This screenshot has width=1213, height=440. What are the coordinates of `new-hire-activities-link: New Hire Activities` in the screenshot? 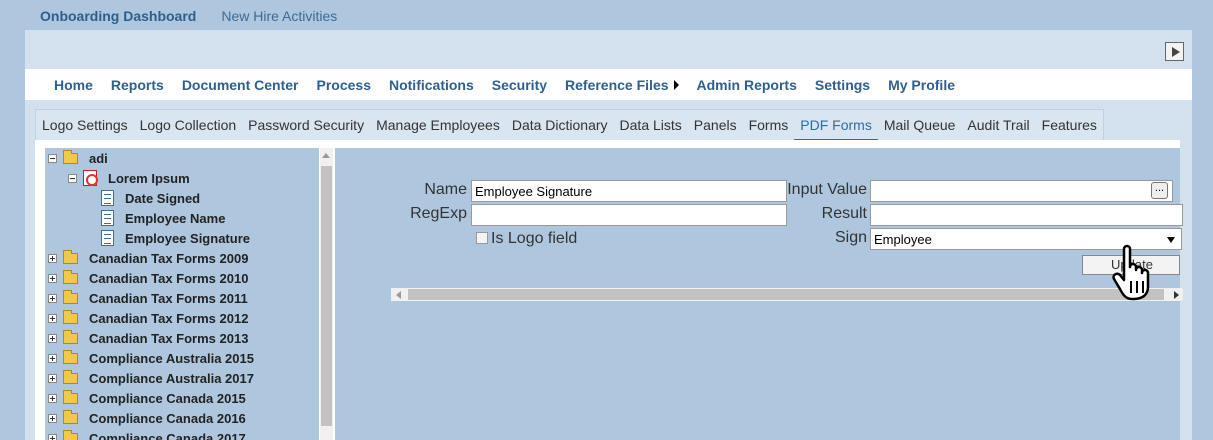 It's located at (279, 17).